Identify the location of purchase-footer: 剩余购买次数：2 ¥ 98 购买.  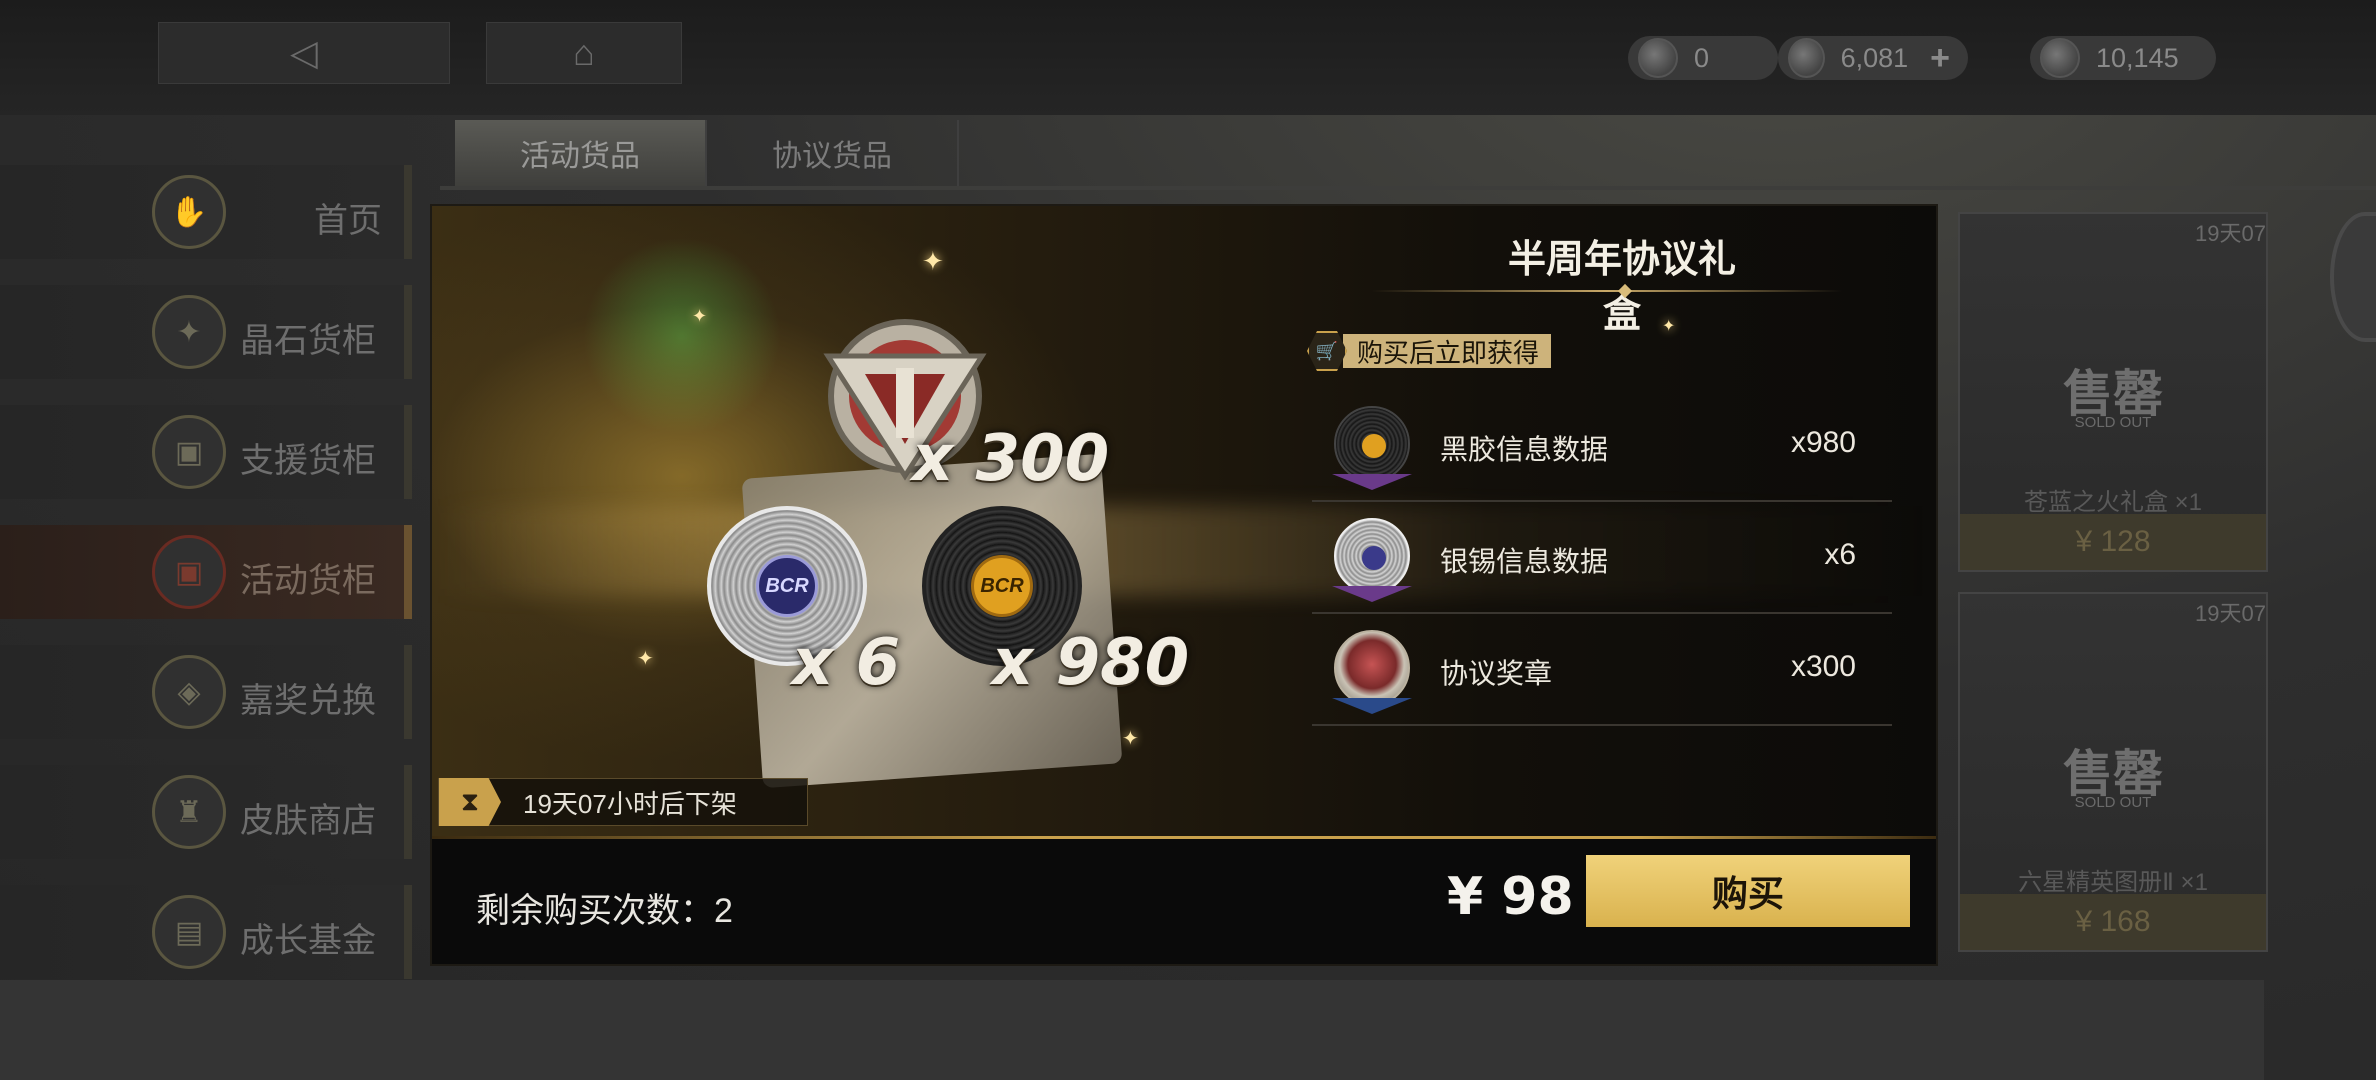
(1184, 901).